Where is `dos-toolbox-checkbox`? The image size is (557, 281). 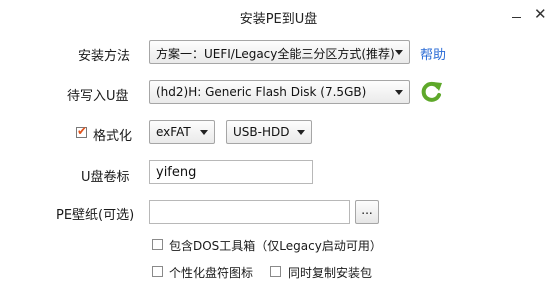 dos-toolbox-checkbox is located at coordinates (157, 244).